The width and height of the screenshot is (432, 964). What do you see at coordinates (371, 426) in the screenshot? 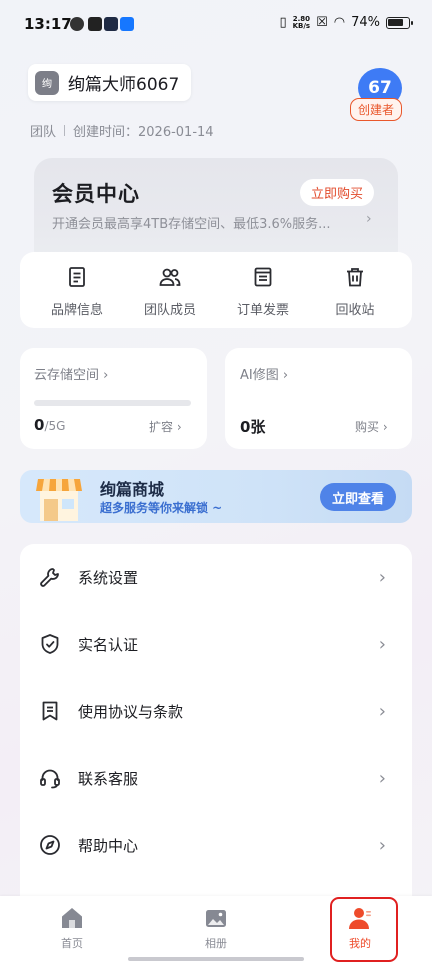
I see `buy-retouch-link: 购买 ›` at bounding box center [371, 426].